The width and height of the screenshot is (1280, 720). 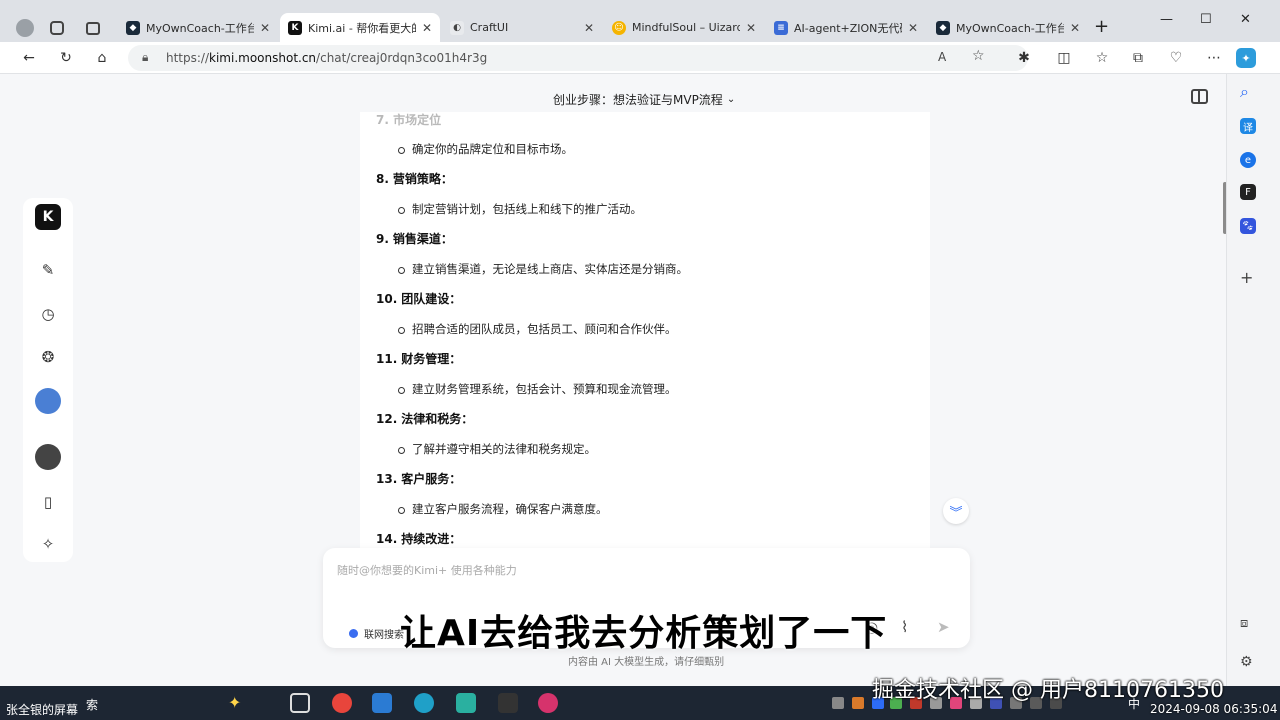 I want to click on attachment-icon: ⌇, so click(x=904, y=627).